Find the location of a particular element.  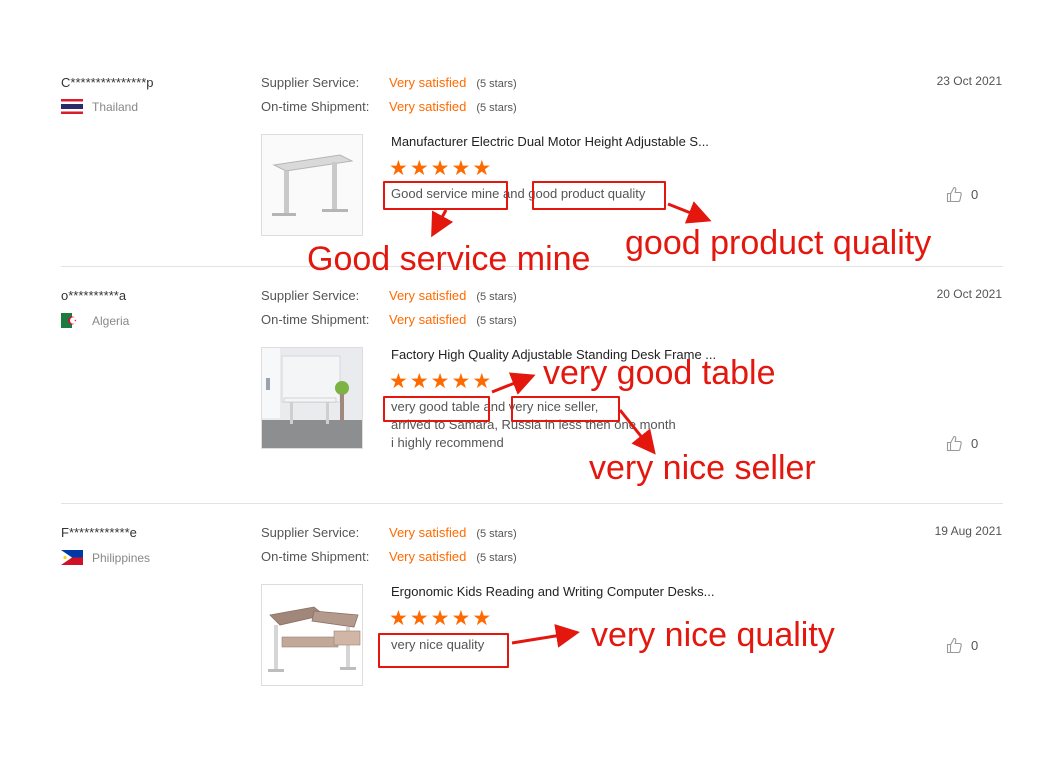

annotation-very-nice-quality: very nice quality is located at coordinates (713, 635).